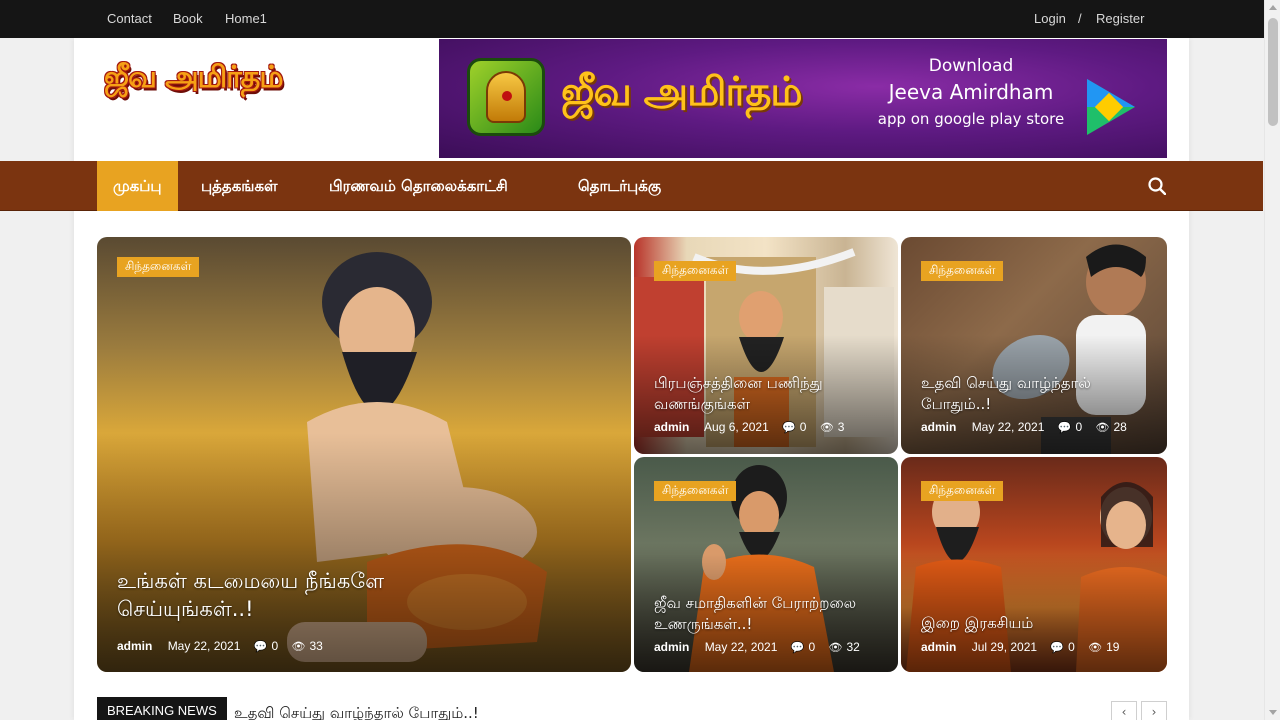 The image size is (1280, 720). What do you see at coordinates (1038, 623) in the screenshot?
I see `post-title: இறை இரகசியம்` at bounding box center [1038, 623].